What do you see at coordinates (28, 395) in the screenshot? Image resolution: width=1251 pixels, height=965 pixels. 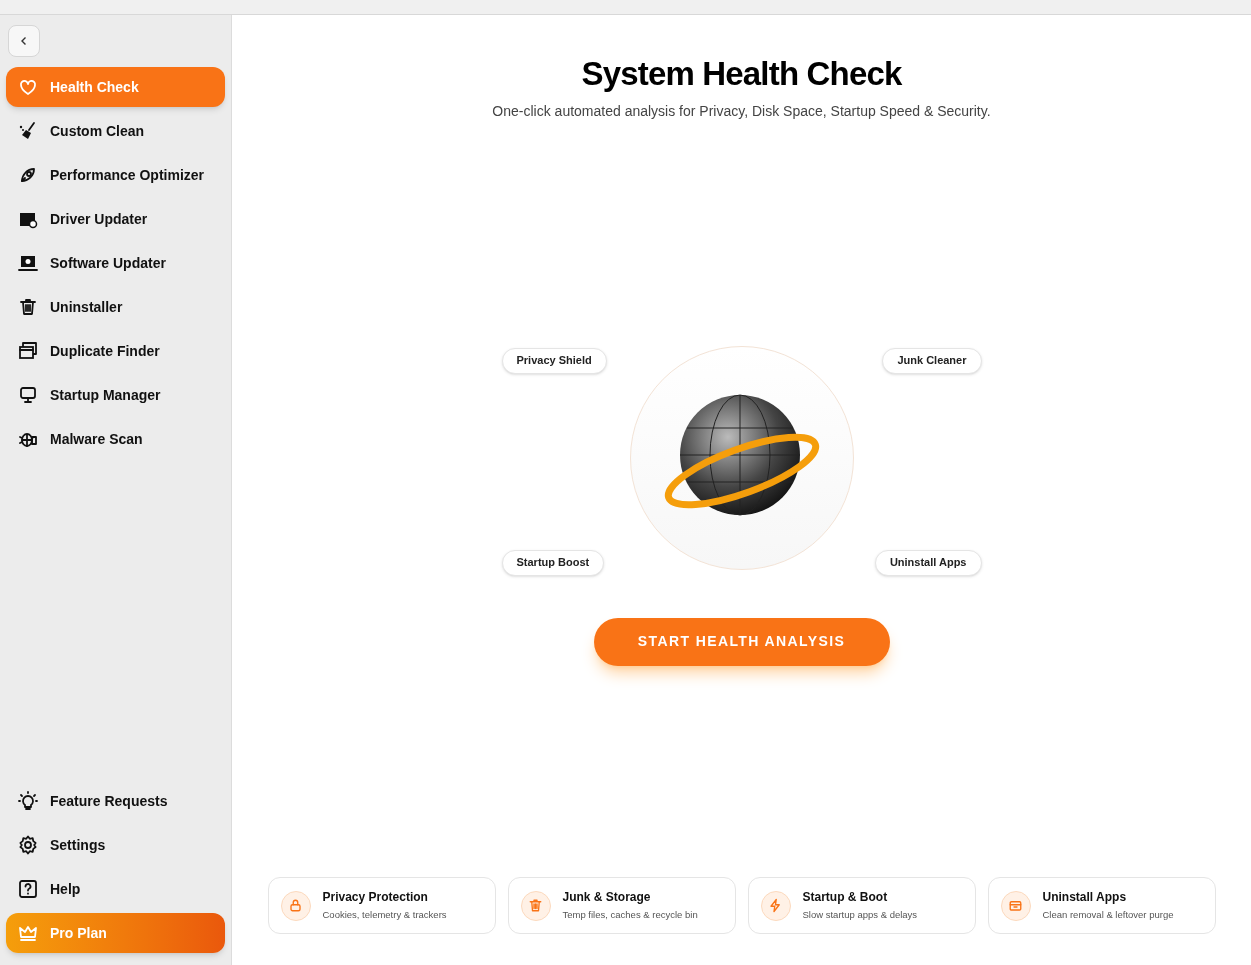 I see `monitor-icon` at bounding box center [28, 395].